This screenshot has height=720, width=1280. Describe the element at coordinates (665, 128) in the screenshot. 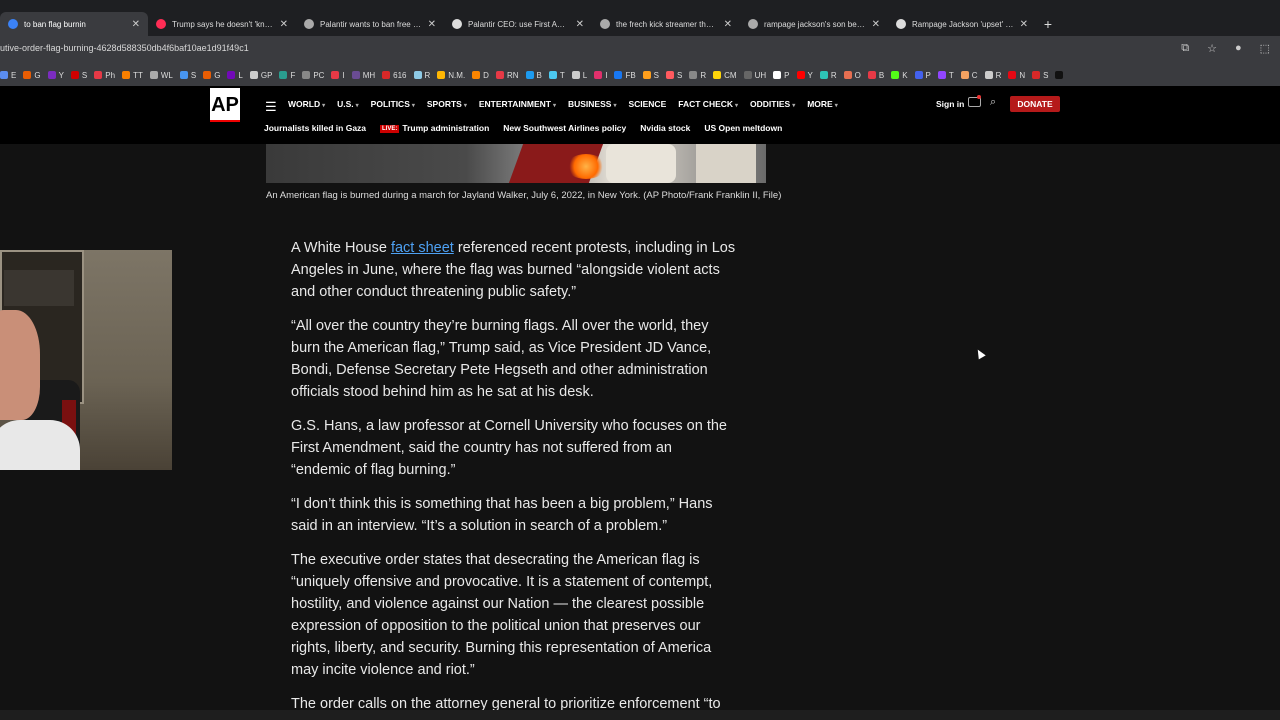

I see `trending-link: Nvidia stock` at that location.